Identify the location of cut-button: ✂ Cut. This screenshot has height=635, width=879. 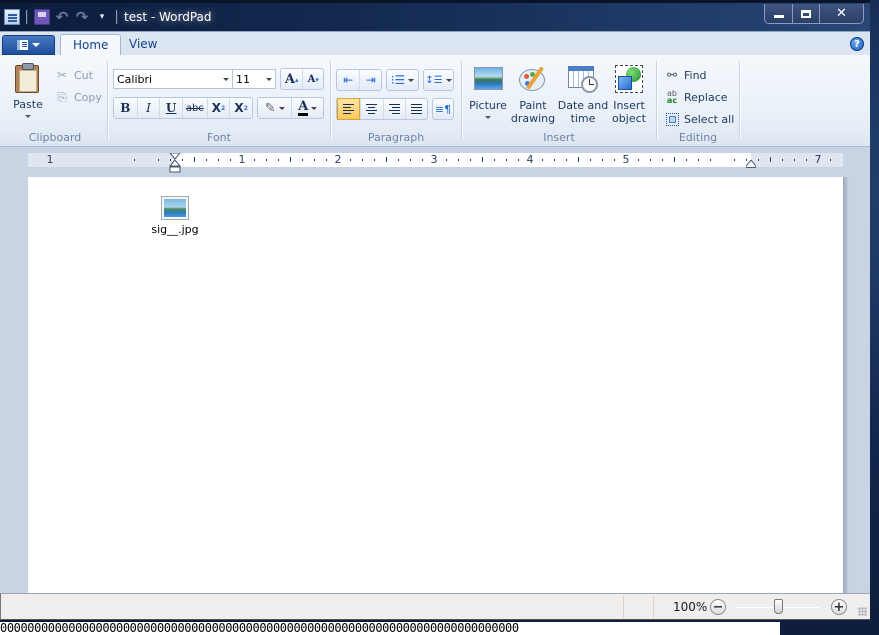
(73, 75).